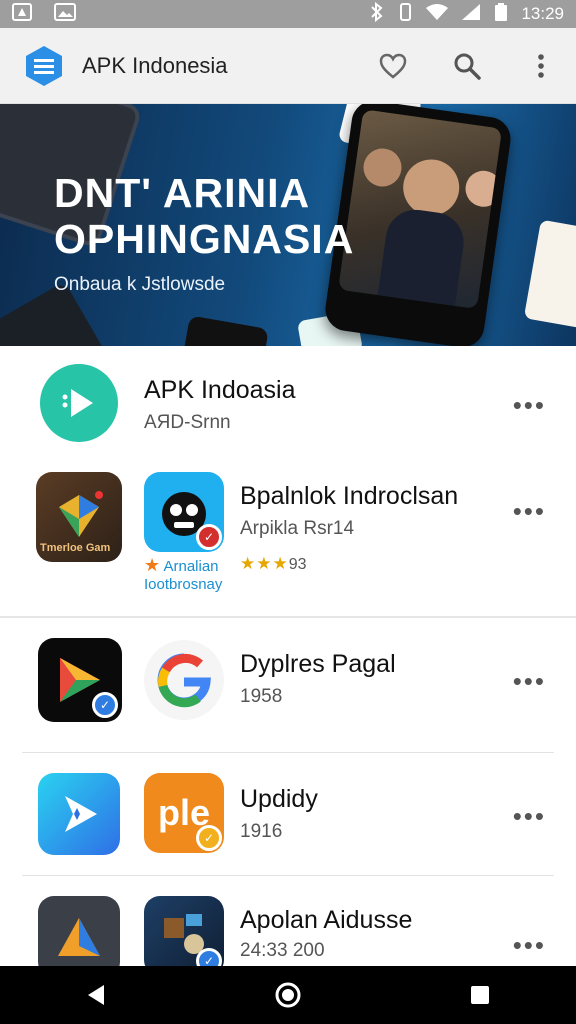 The height and width of the screenshot is (1024, 576). Describe the element at coordinates (297, 564) in the screenshot. I see `rating-value: 93` at that location.